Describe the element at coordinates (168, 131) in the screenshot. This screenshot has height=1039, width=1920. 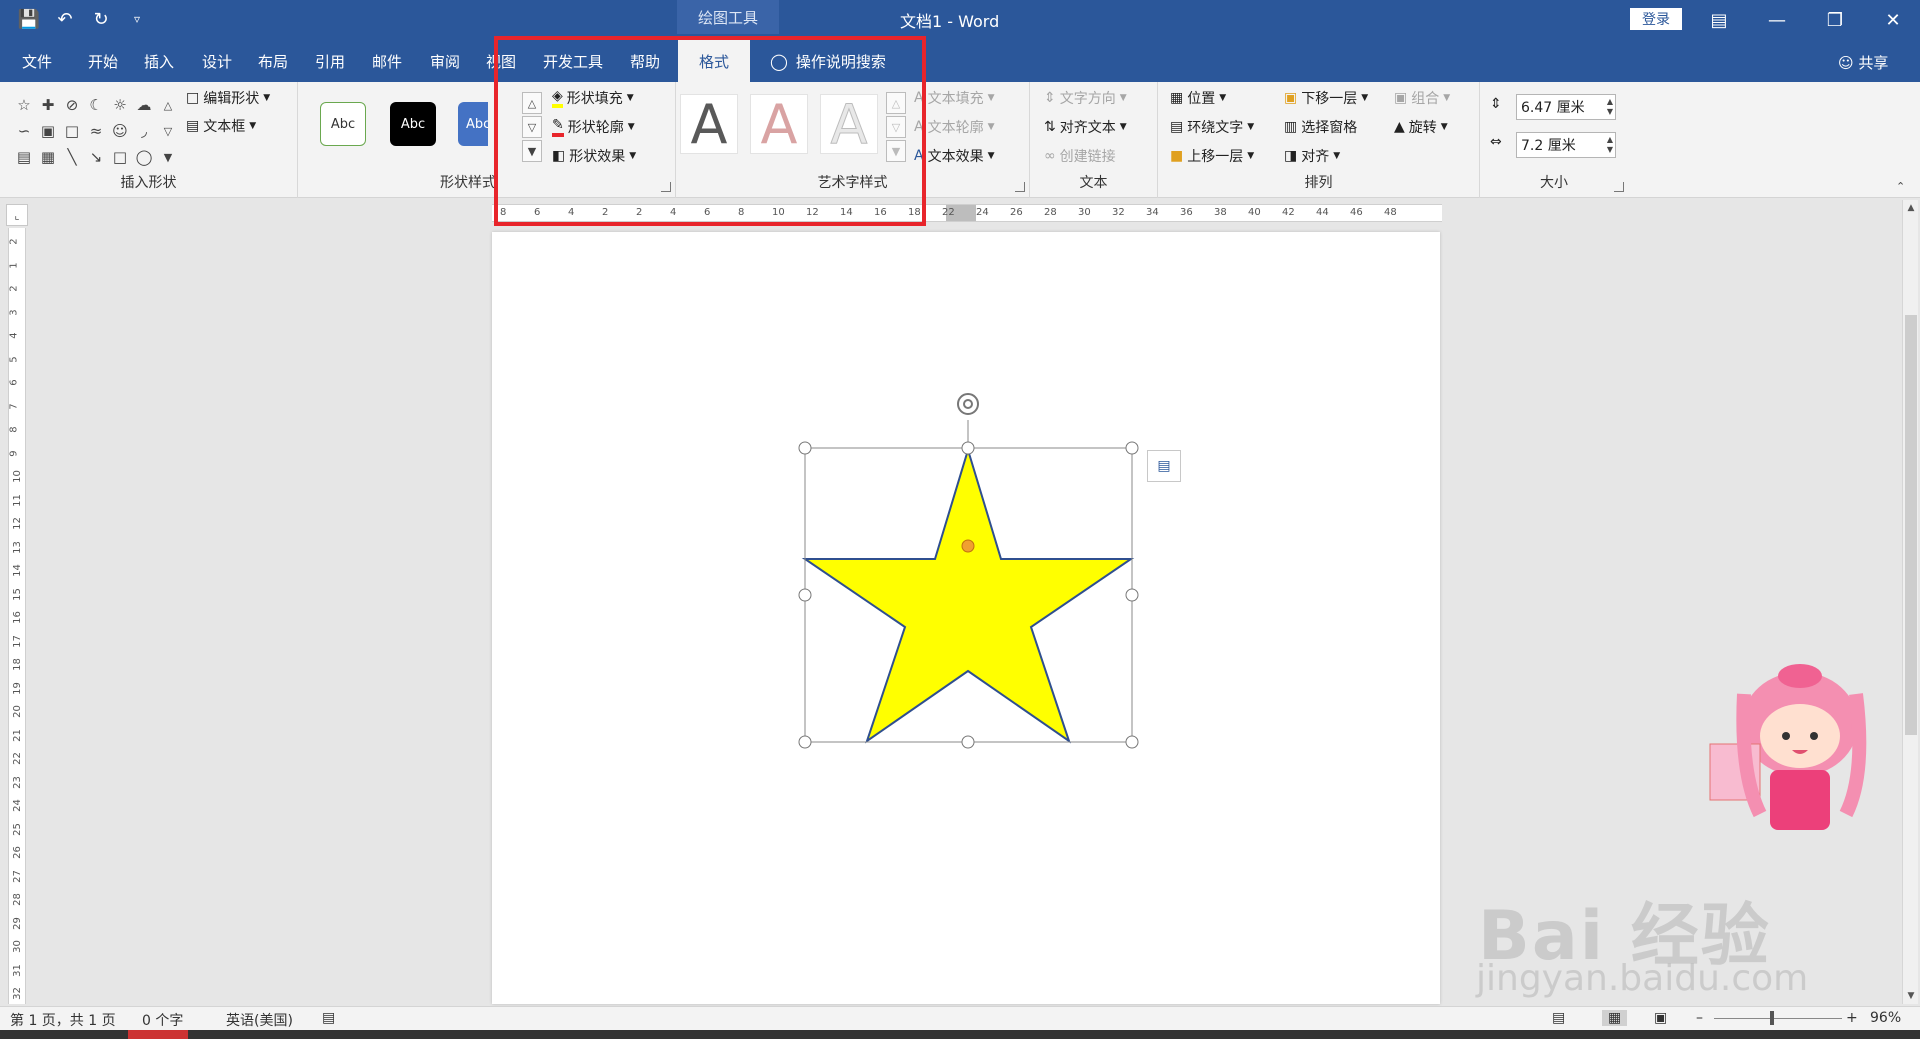
I see `scroll-down-icon: ▽` at that location.